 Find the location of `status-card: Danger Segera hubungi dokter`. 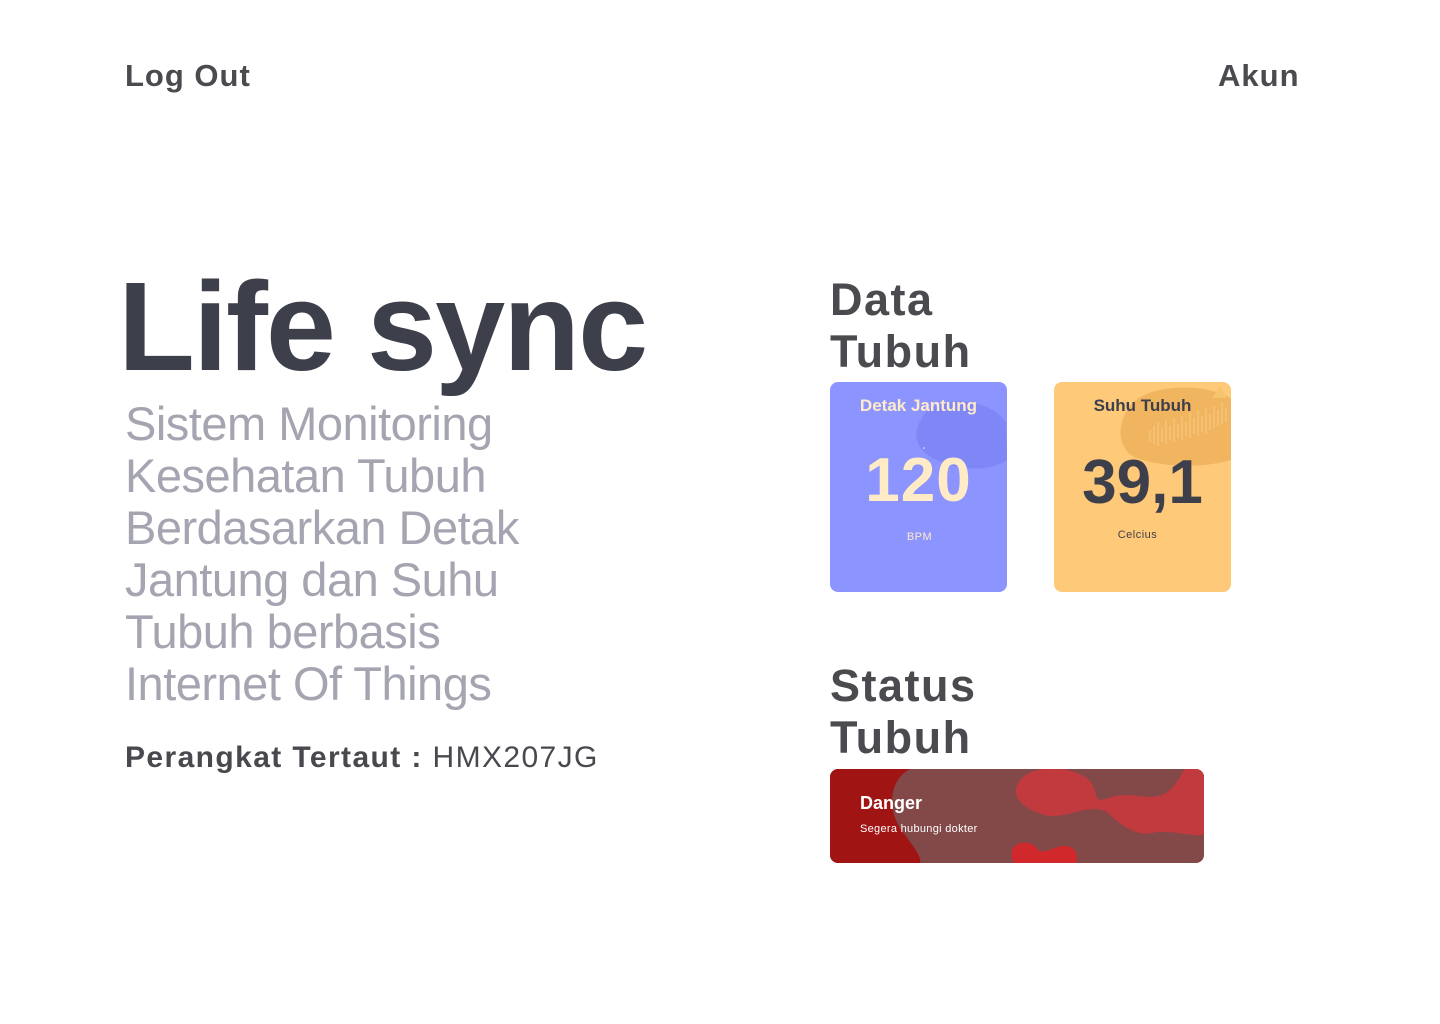

status-card: Danger Segera hubungi dokter is located at coordinates (1017, 816).